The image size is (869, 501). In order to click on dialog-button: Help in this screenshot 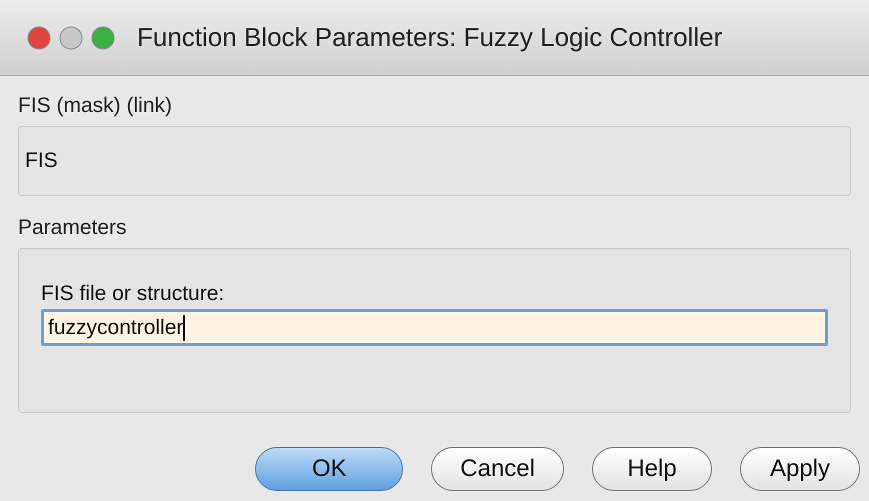, I will do `click(652, 469)`.